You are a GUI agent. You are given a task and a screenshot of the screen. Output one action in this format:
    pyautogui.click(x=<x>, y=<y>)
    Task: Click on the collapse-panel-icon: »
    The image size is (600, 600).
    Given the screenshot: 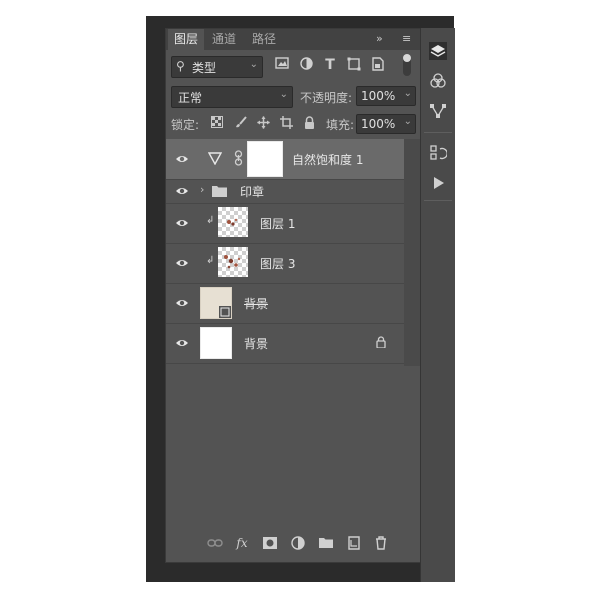 What is the action you would take?
    pyautogui.click(x=379, y=39)
    